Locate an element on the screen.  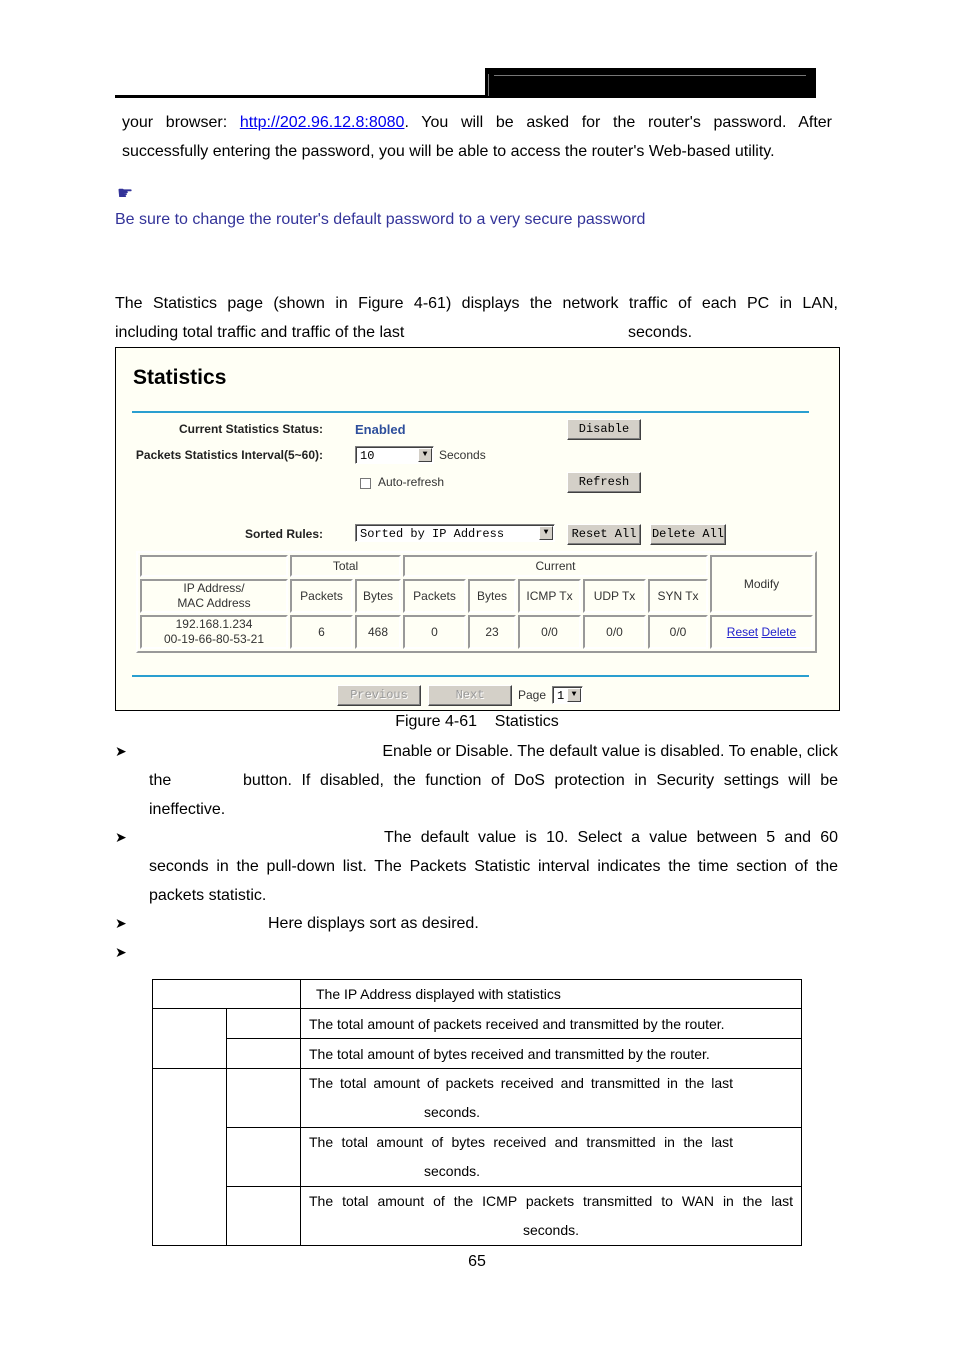
bullet-1-line-2-prefix: the is located at coordinates (160, 780).